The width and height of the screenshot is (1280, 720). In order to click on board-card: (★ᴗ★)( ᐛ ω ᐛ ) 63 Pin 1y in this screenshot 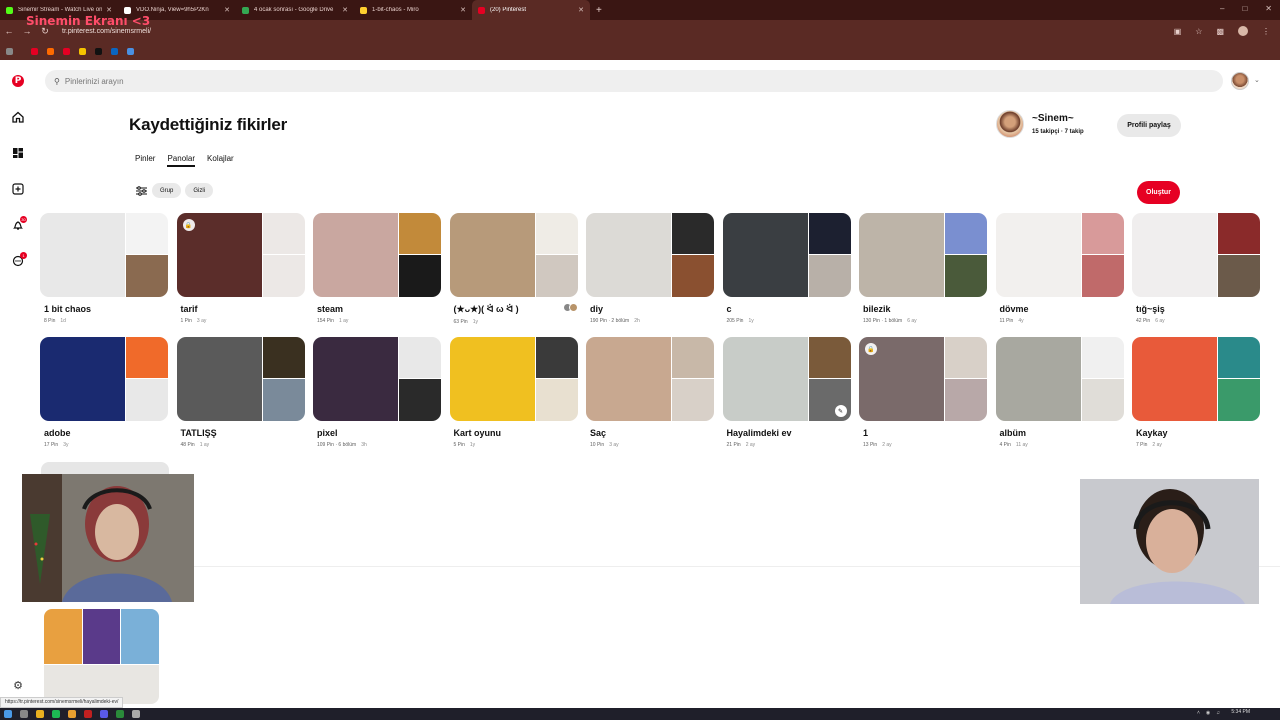, I will do `click(513, 269)`.